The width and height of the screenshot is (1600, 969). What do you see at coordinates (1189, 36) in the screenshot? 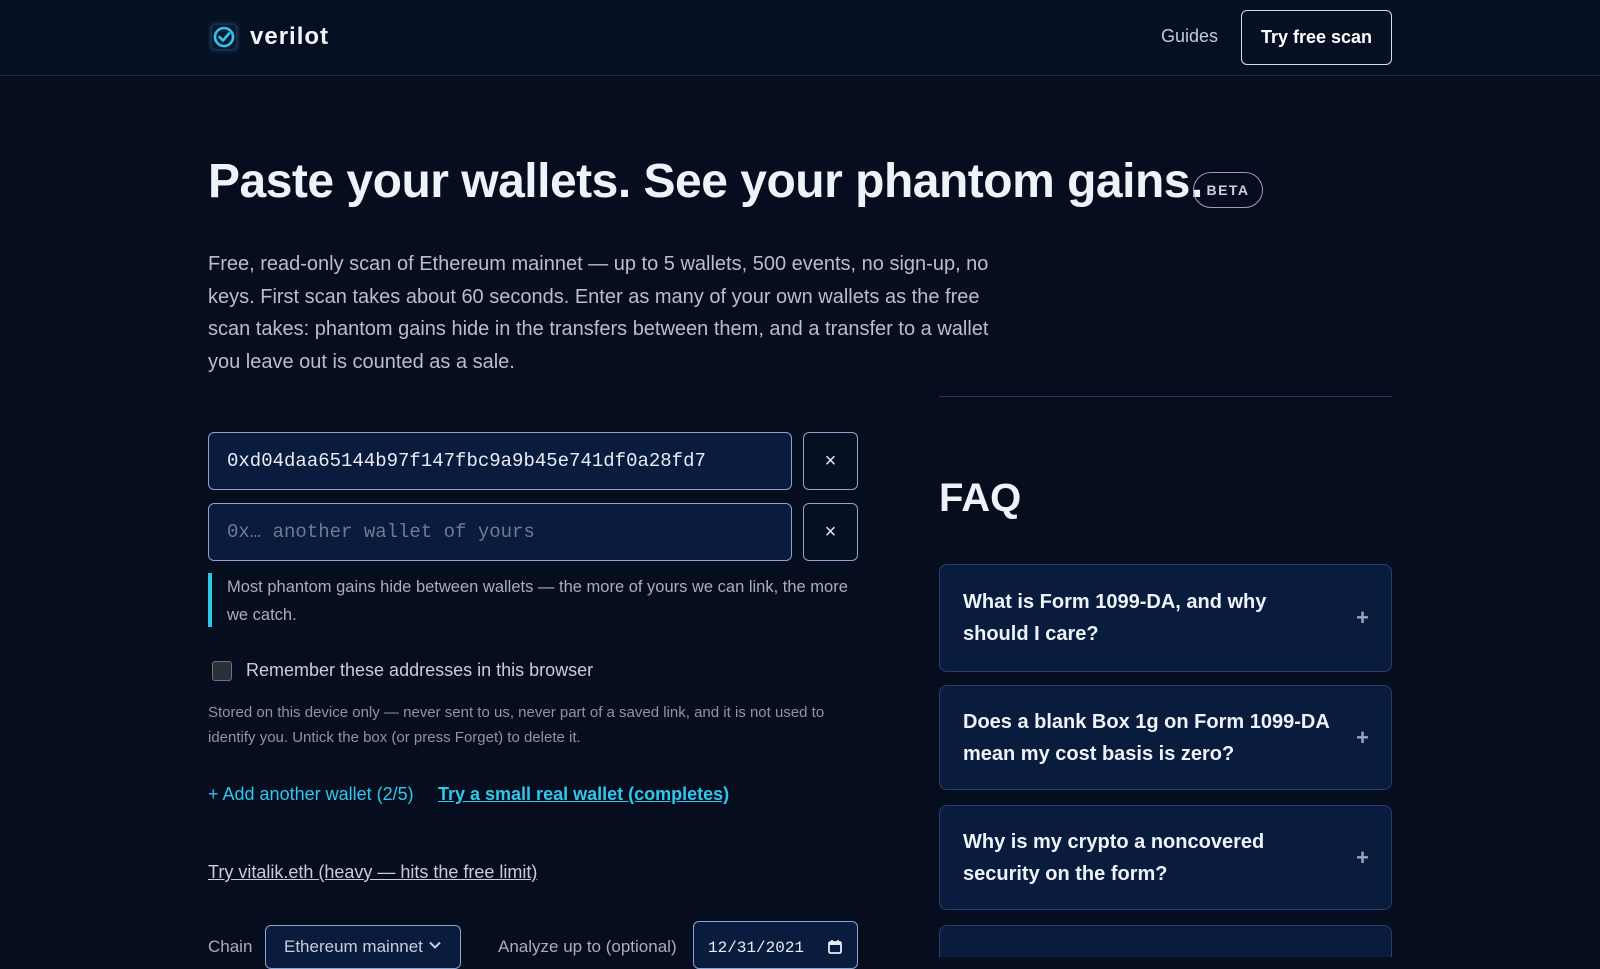
I see `nav-guides-link: Guides` at bounding box center [1189, 36].